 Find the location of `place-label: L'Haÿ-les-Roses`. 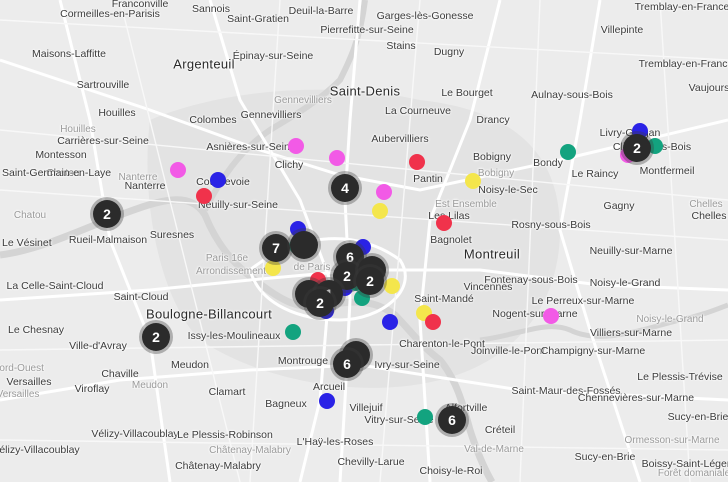

place-label: L'Haÿ-les-Roses is located at coordinates (335, 441).